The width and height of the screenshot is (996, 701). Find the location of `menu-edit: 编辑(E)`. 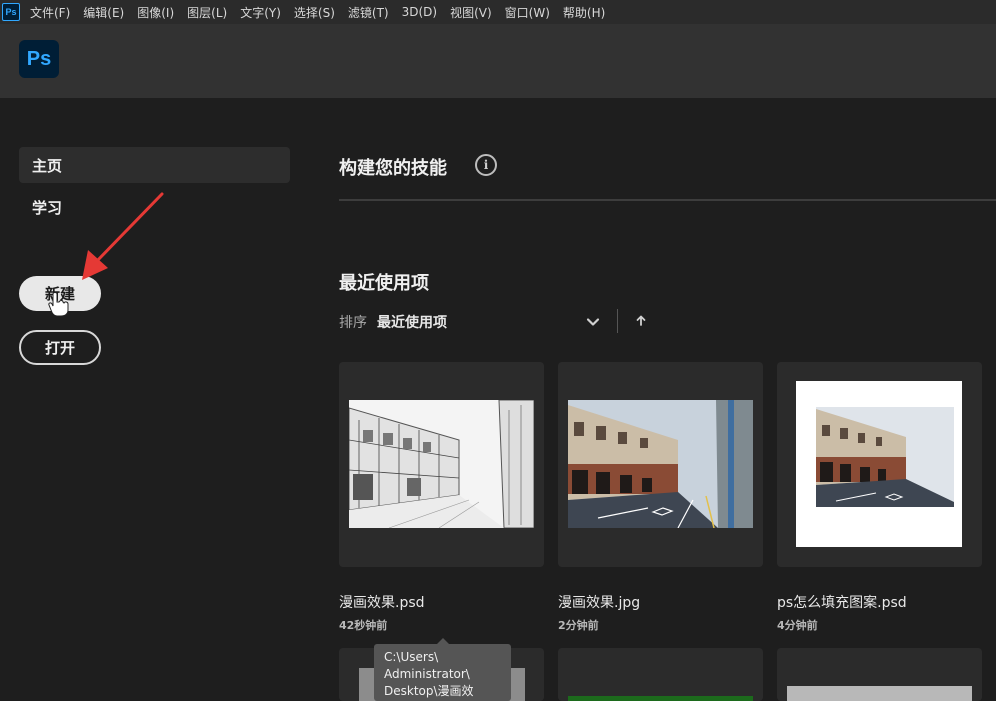

menu-edit: 编辑(E) is located at coordinates (103, 12).